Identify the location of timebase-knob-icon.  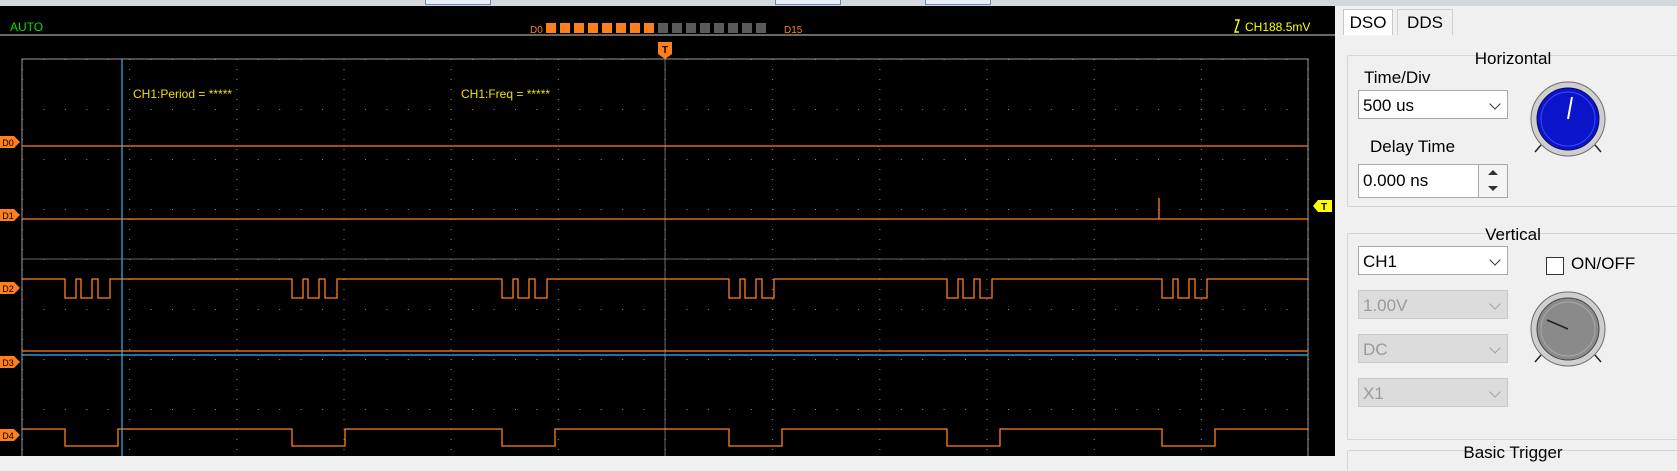
(1568, 122).